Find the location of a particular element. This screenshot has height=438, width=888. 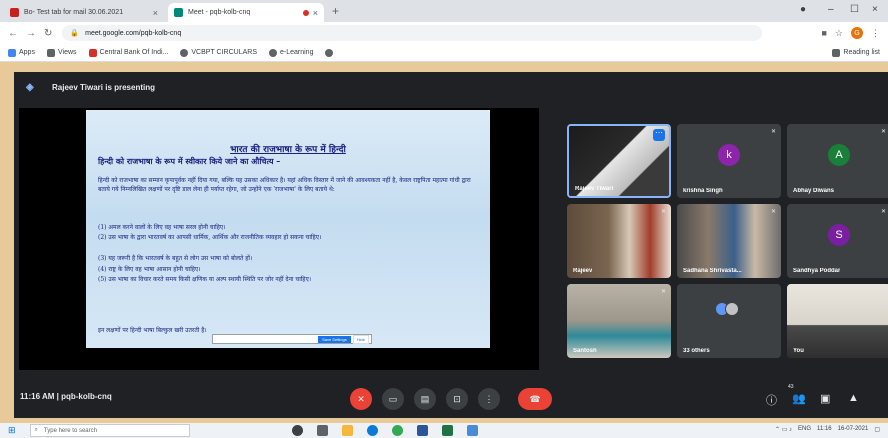

meeting-details-icon: ⓘ is located at coordinates (771, 400).